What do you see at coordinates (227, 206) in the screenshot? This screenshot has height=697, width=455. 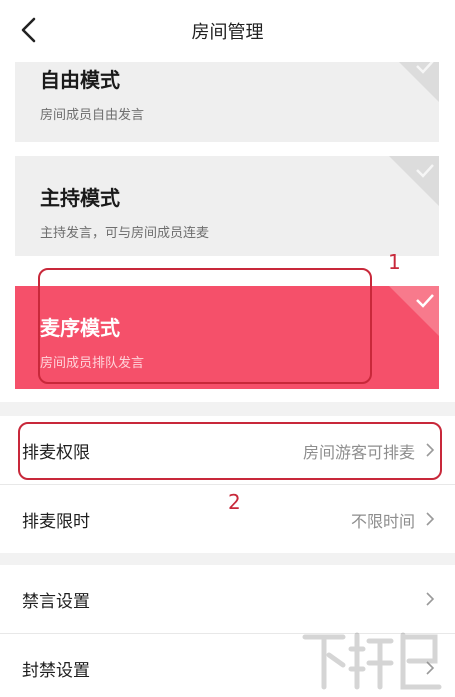 I see `mode-card-host: 主持模式 主持发言，可与房间成员连麦` at bounding box center [227, 206].